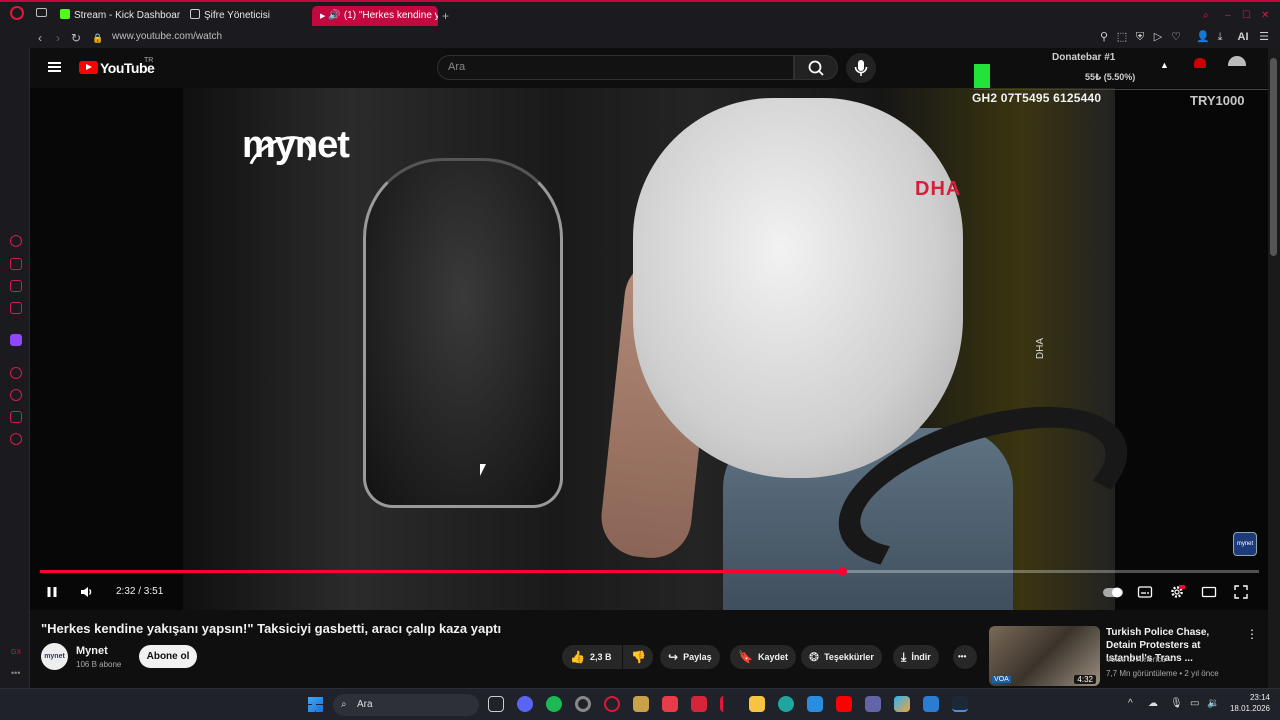  I want to click on aria-ai-button: AI, so click(1243, 37).